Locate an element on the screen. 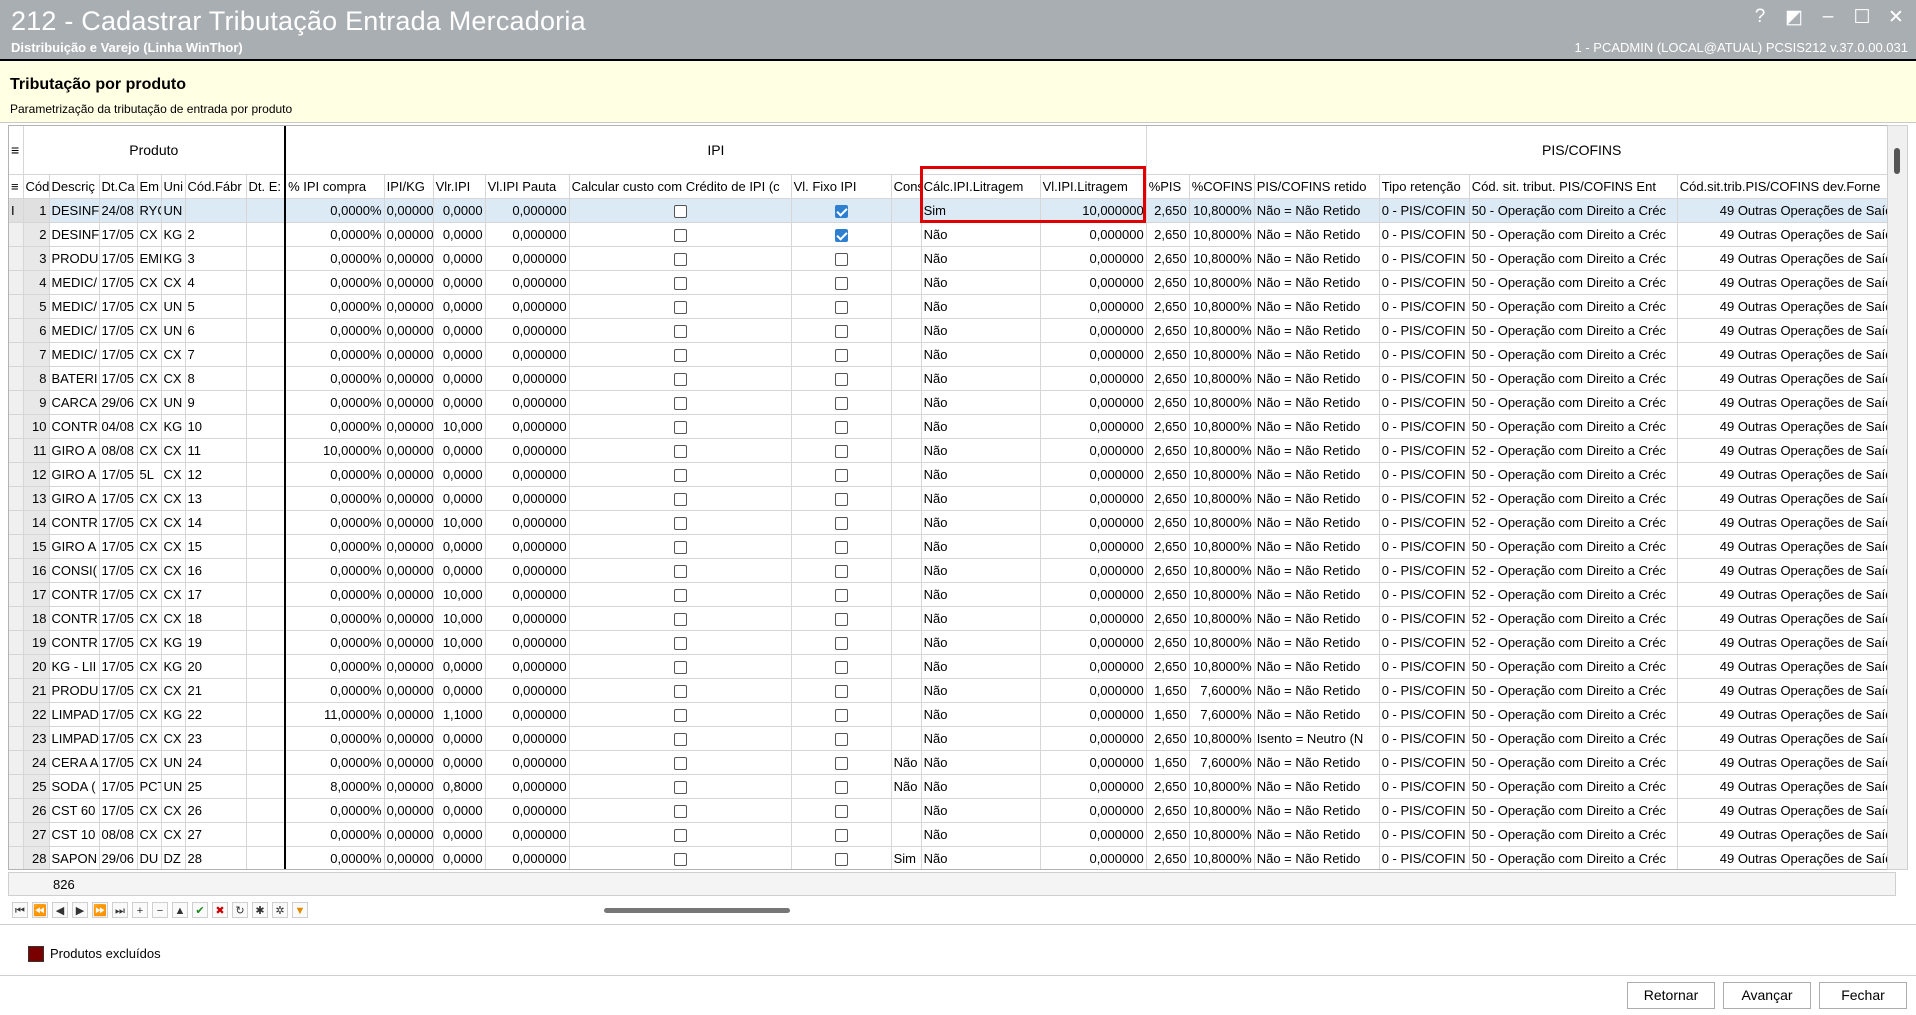 The height and width of the screenshot is (1015, 1916). table-cell: 25 is located at coordinates (216, 786).